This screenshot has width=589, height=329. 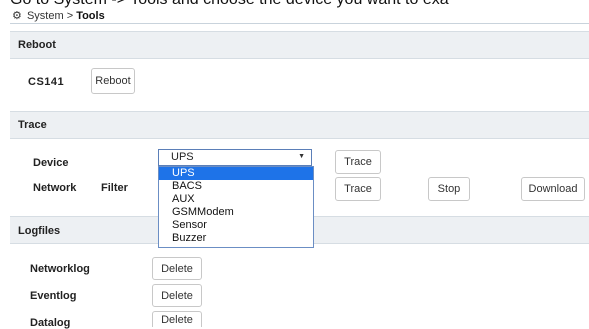 I want to click on logfiles-section-title: Logfiles, so click(x=39, y=231).